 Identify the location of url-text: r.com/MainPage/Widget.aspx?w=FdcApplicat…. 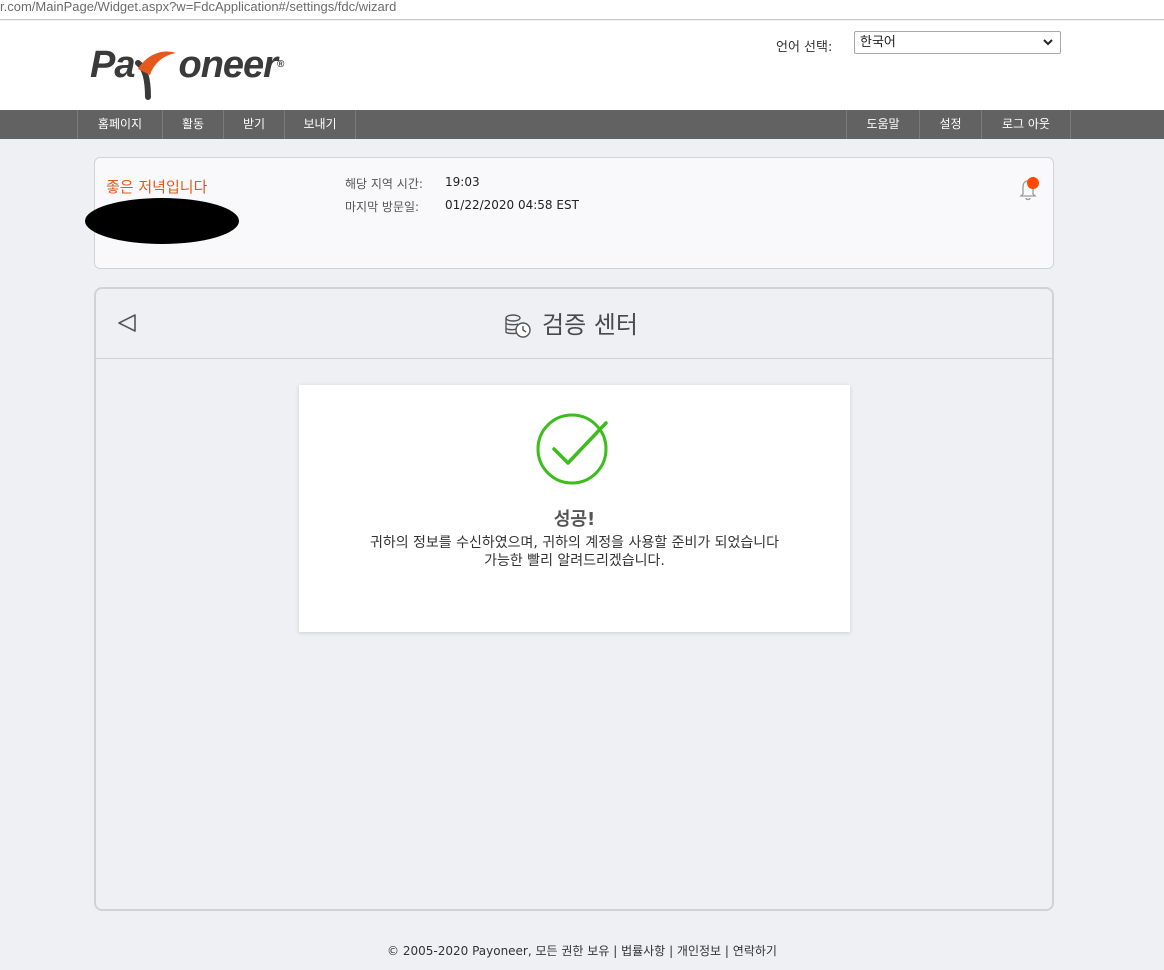
(198, 7).